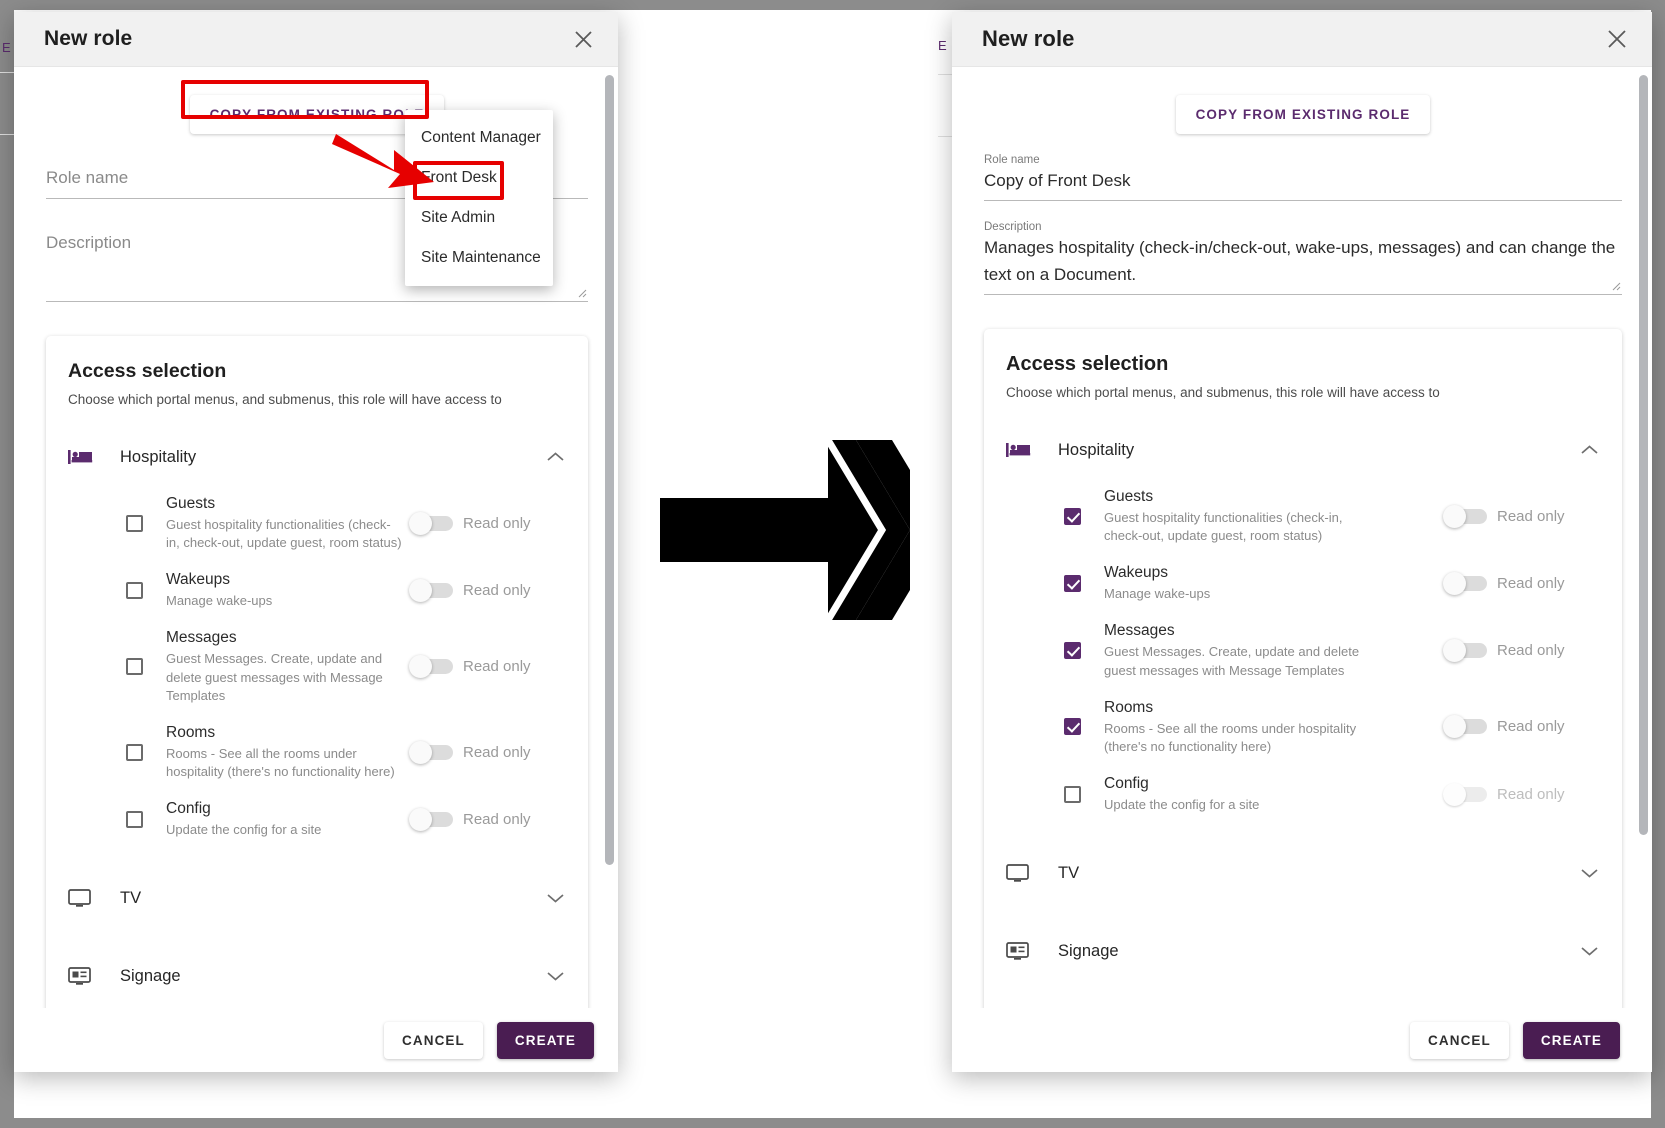 Image resolution: width=1665 pixels, height=1128 pixels. Describe the element at coordinates (1139, 631) in the screenshot. I see `permission-name: Messages` at that location.